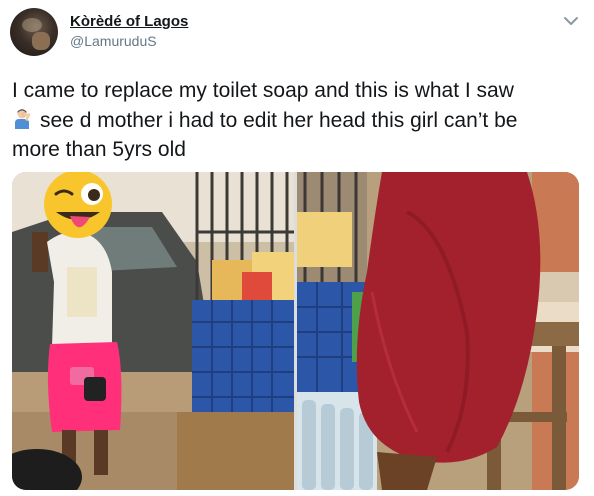 This screenshot has height=496, width=594. Describe the element at coordinates (99, 149) in the screenshot. I see `tweet-line-3: more than 5yrs old` at that location.